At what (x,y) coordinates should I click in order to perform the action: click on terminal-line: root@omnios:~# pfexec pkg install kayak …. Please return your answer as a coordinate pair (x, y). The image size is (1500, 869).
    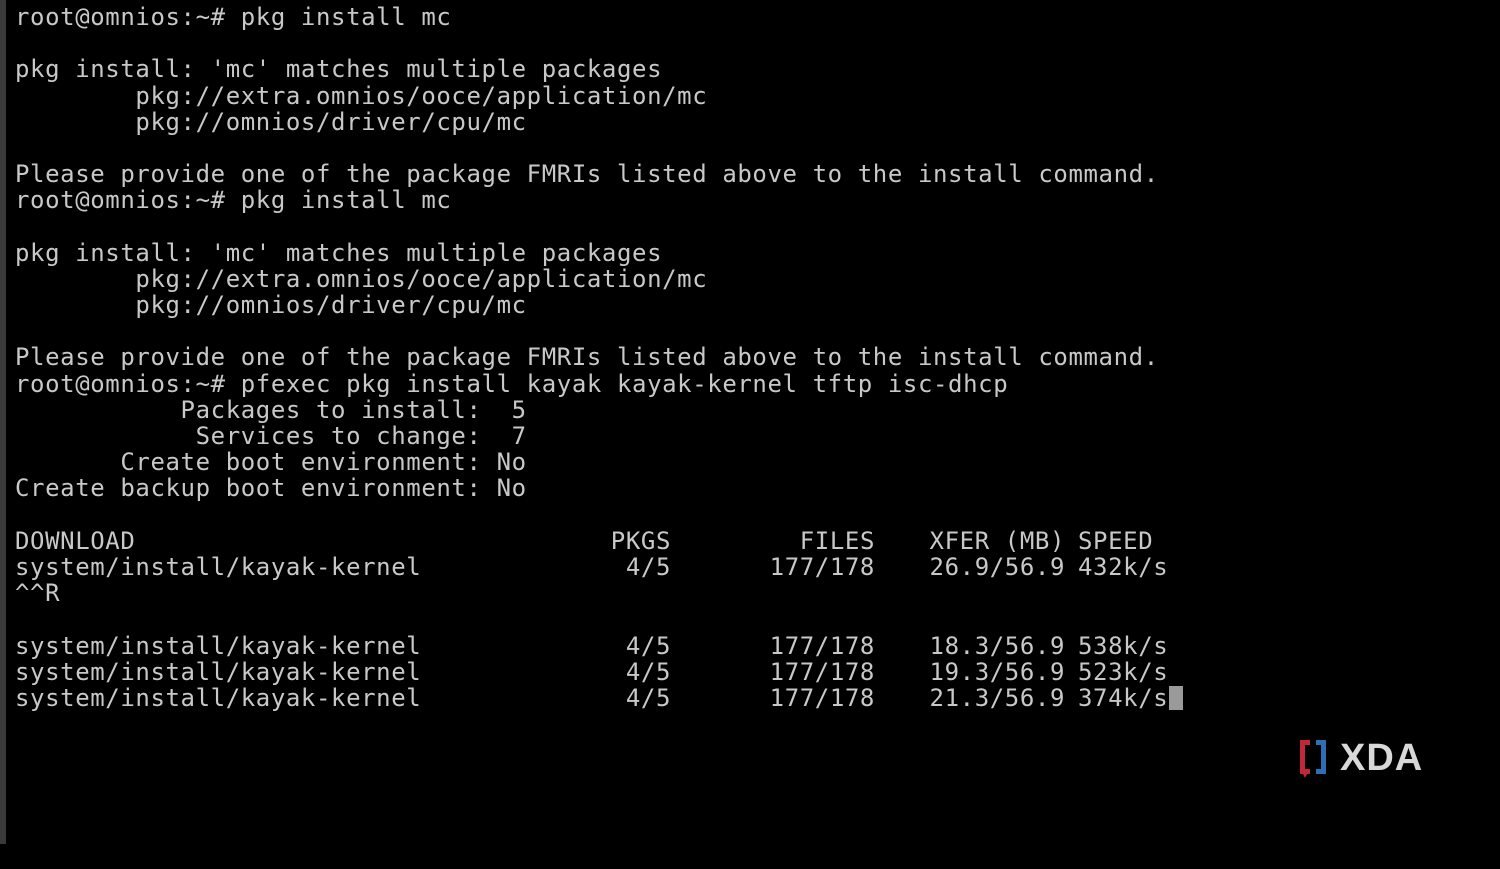
    Looking at the image, I should click on (512, 383).